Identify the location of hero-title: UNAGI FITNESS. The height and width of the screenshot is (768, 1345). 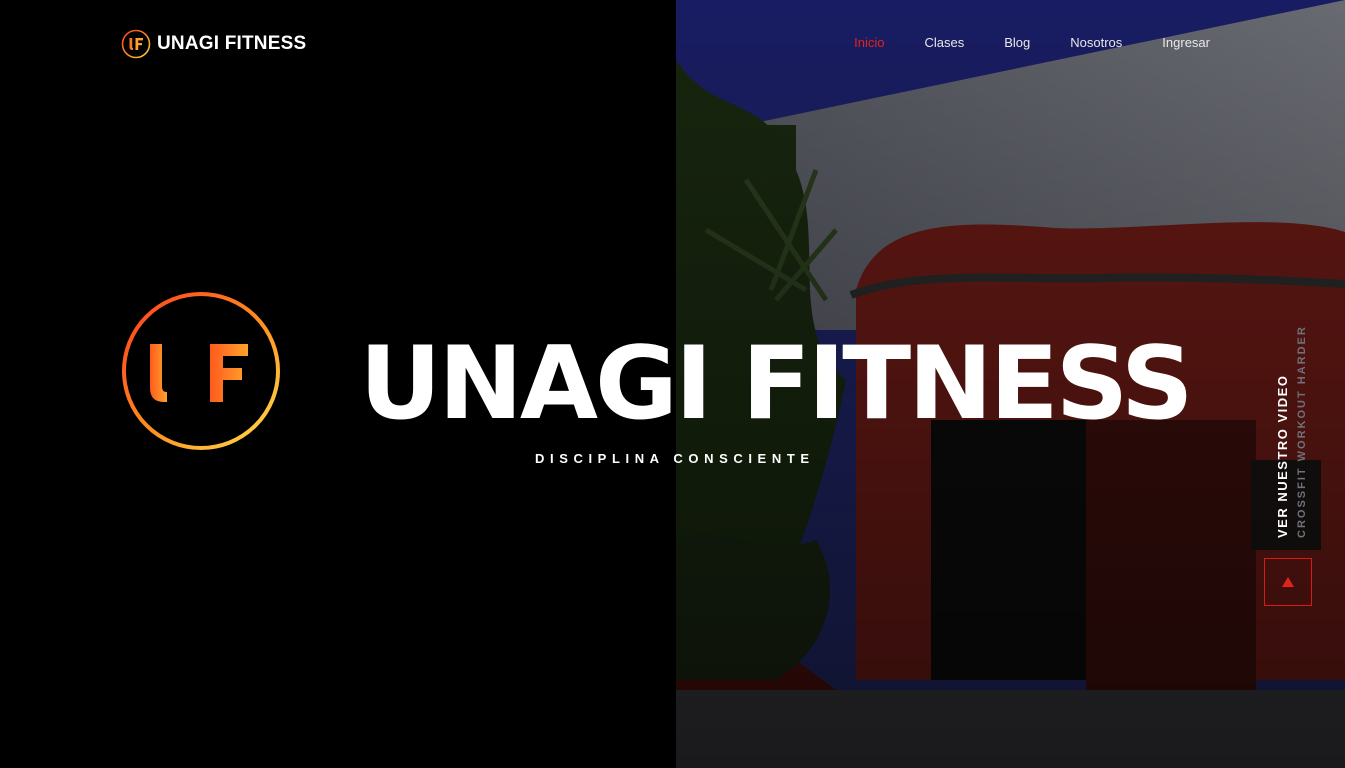
(776, 383).